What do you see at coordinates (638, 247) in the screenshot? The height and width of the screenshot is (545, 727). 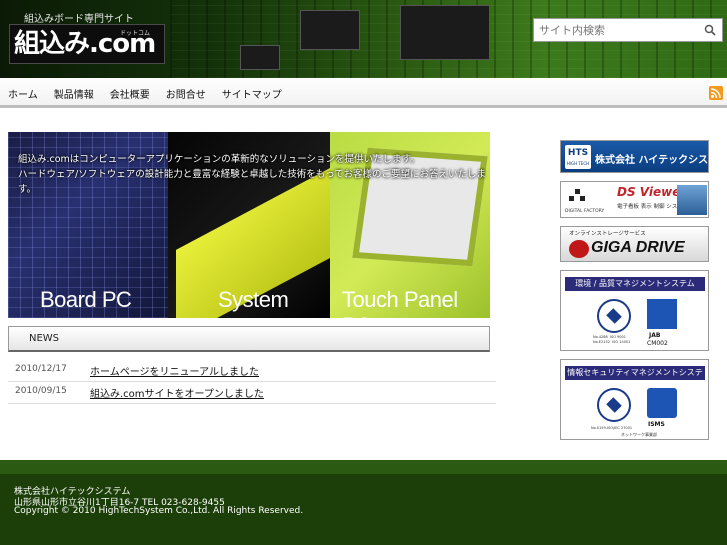 I see `gigadrive-name: GIGA DRIVE` at bounding box center [638, 247].